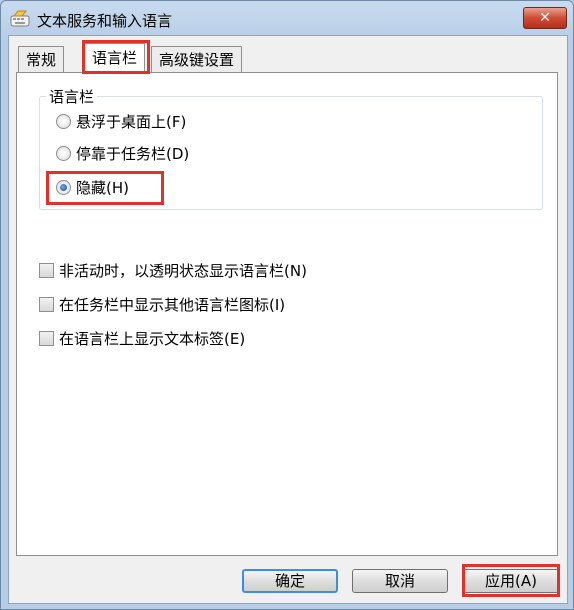  What do you see at coordinates (545, 18) in the screenshot?
I see `close-button: ✕` at bounding box center [545, 18].